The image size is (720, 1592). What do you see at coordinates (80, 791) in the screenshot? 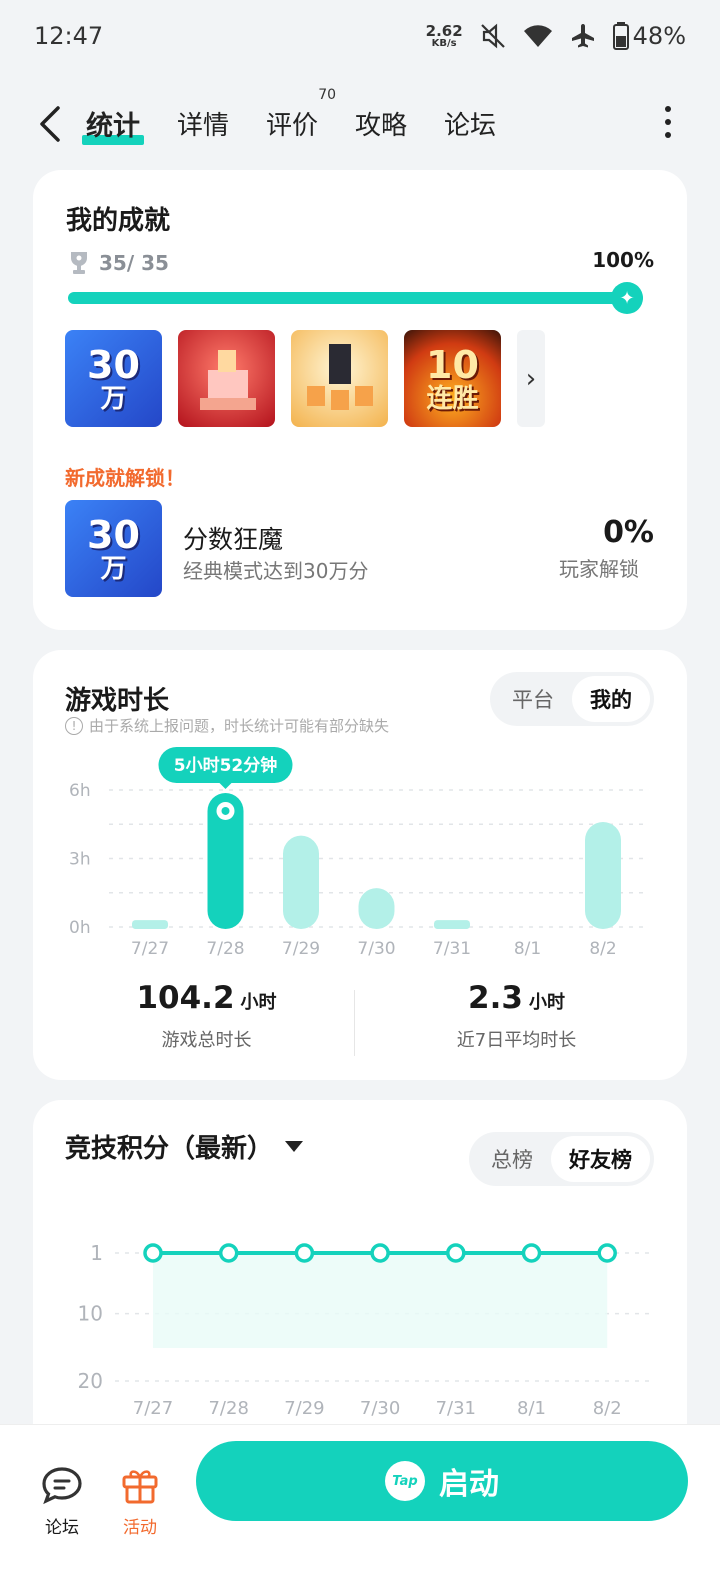
I see `y-tick-label: 6h` at bounding box center [80, 791].